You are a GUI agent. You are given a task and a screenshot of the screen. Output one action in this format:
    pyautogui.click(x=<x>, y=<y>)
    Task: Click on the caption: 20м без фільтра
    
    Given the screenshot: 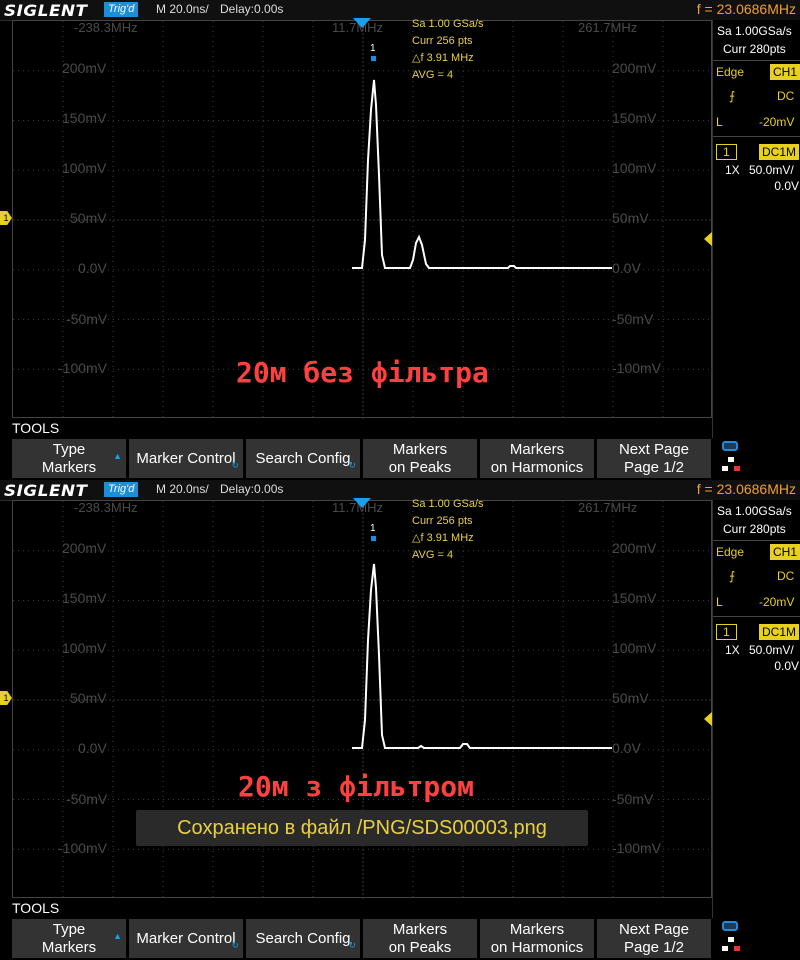 What is the action you would take?
    pyautogui.click(x=362, y=372)
    